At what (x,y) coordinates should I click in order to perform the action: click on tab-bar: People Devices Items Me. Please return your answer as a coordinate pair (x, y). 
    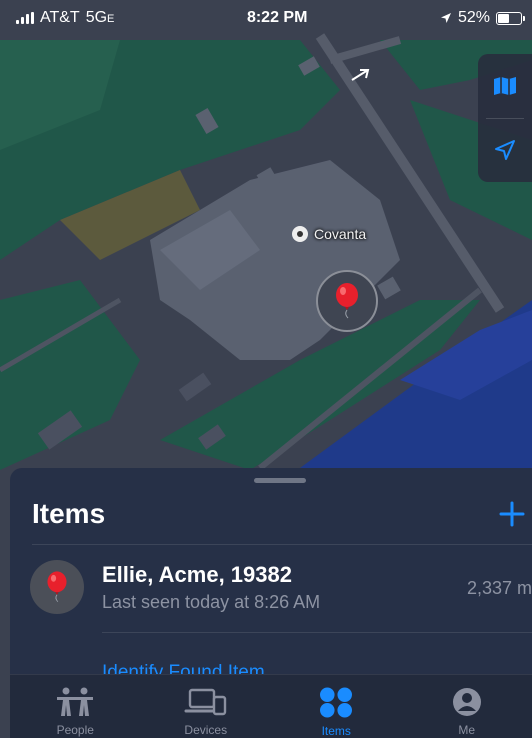
    Looking at the image, I should click on (271, 706).